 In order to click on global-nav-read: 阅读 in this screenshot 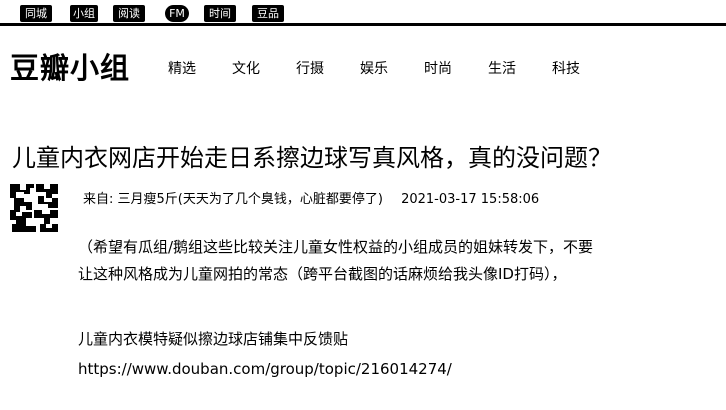, I will do `click(129, 13)`.